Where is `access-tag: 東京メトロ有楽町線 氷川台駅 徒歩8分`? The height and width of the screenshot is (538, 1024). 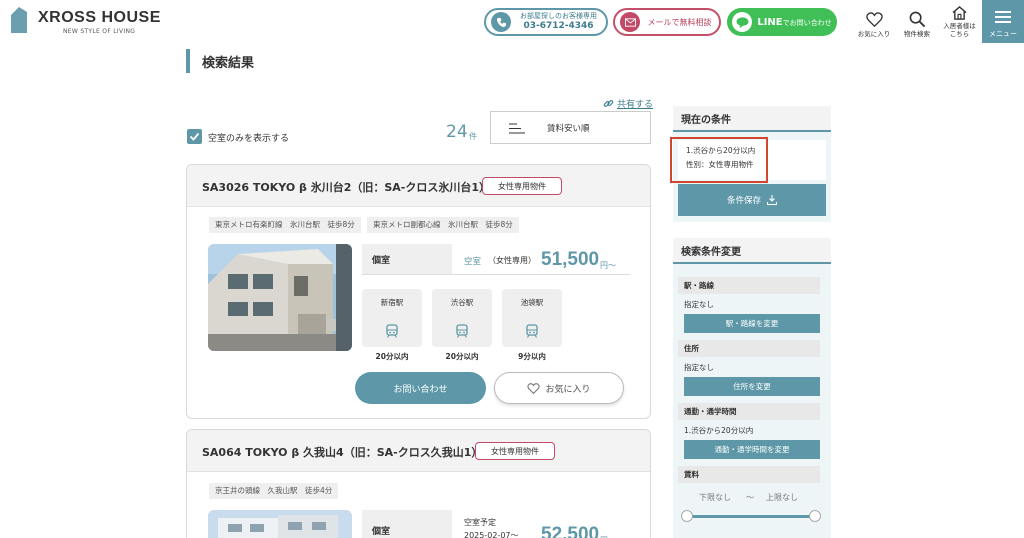 access-tag: 東京メトロ有楽町線 氷川台駅 徒歩8分 is located at coordinates (285, 225).